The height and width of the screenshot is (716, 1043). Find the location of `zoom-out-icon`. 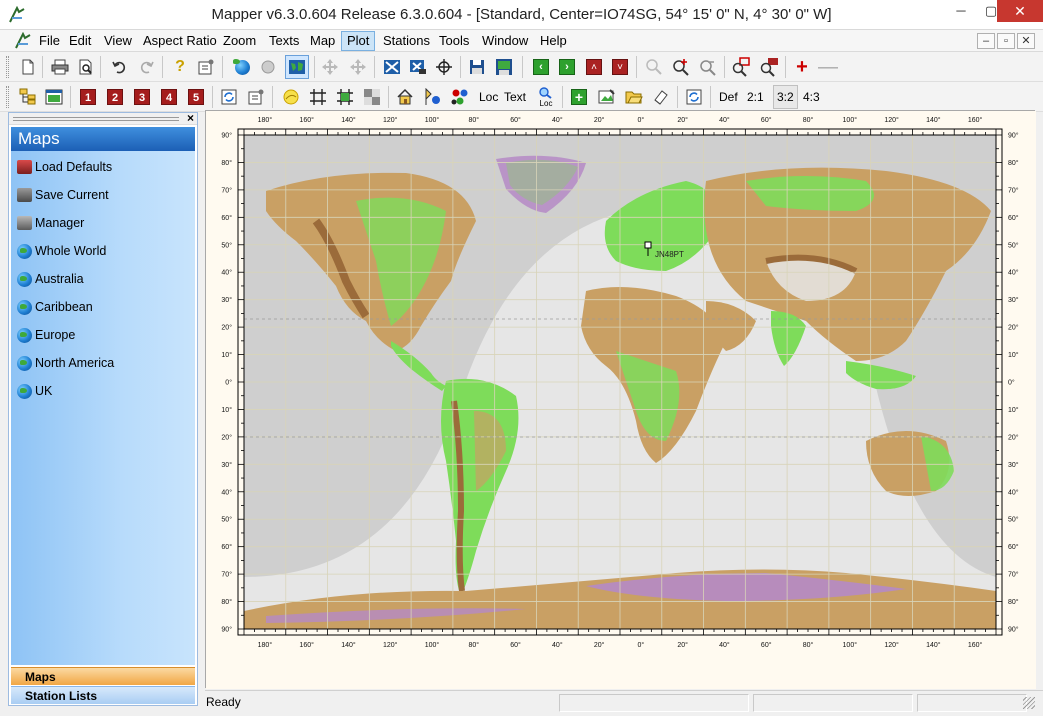

zoom-out-icon is located at coordinates (708, 67).